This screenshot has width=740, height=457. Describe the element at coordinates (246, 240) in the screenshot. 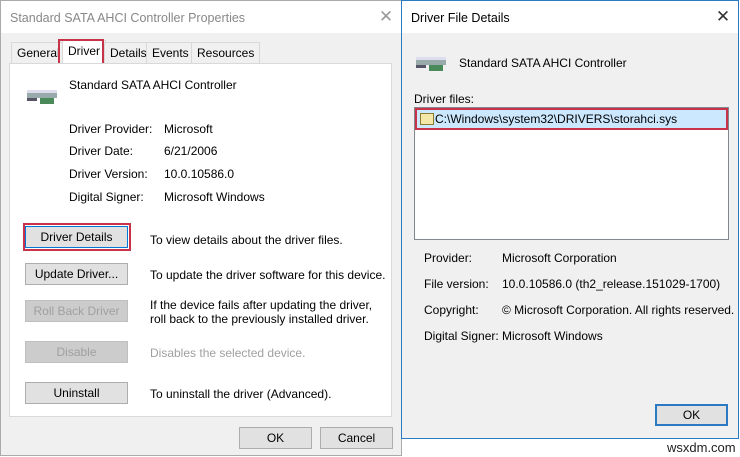

I see `action-description: To view details about the driver files.` at that location.